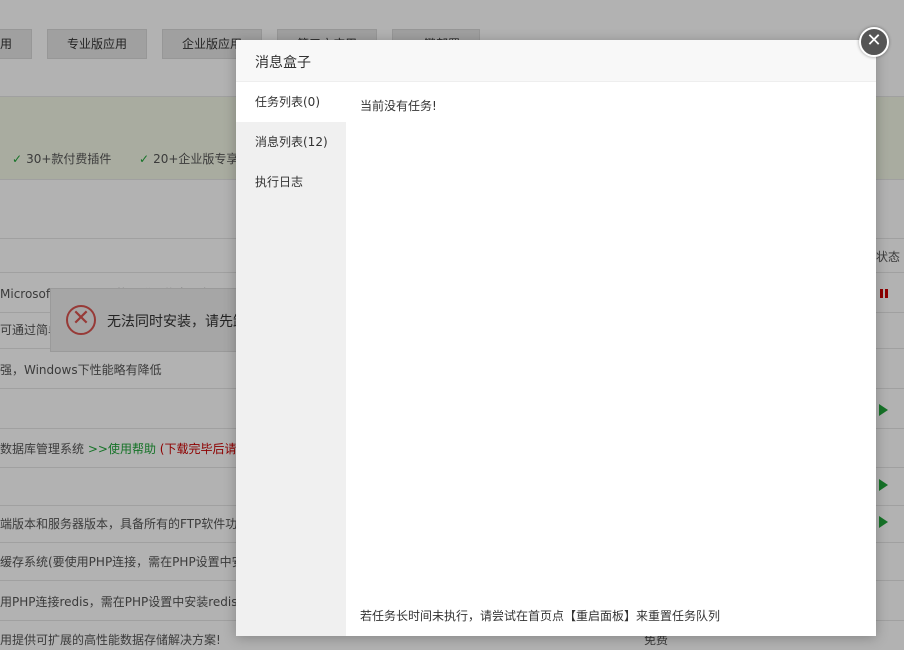  What do you see at coordinates (291, 142) in the screenshot?
I see `tab-message-list: 消息列表(12)` at bounding box center [291, 142].